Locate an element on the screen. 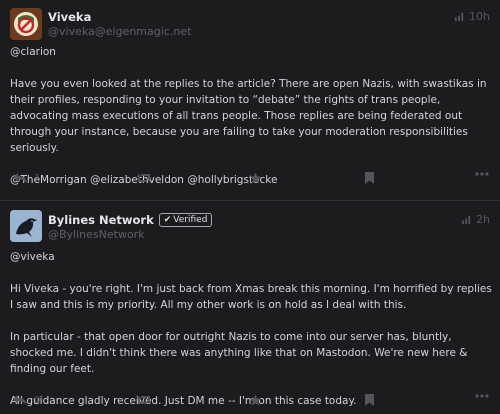 The image size is (500, 414). status-time: 2h is located at coordinates (483, 219).